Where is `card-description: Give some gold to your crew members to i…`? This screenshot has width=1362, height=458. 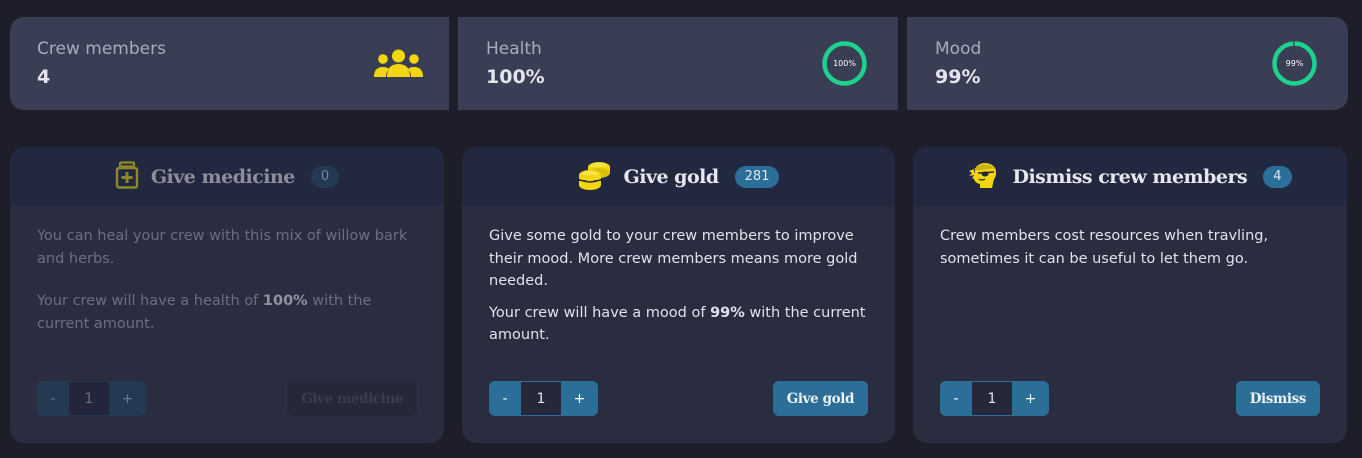 card-description: Give some gold to your crew members to i… is located at coordinates (678, 276).